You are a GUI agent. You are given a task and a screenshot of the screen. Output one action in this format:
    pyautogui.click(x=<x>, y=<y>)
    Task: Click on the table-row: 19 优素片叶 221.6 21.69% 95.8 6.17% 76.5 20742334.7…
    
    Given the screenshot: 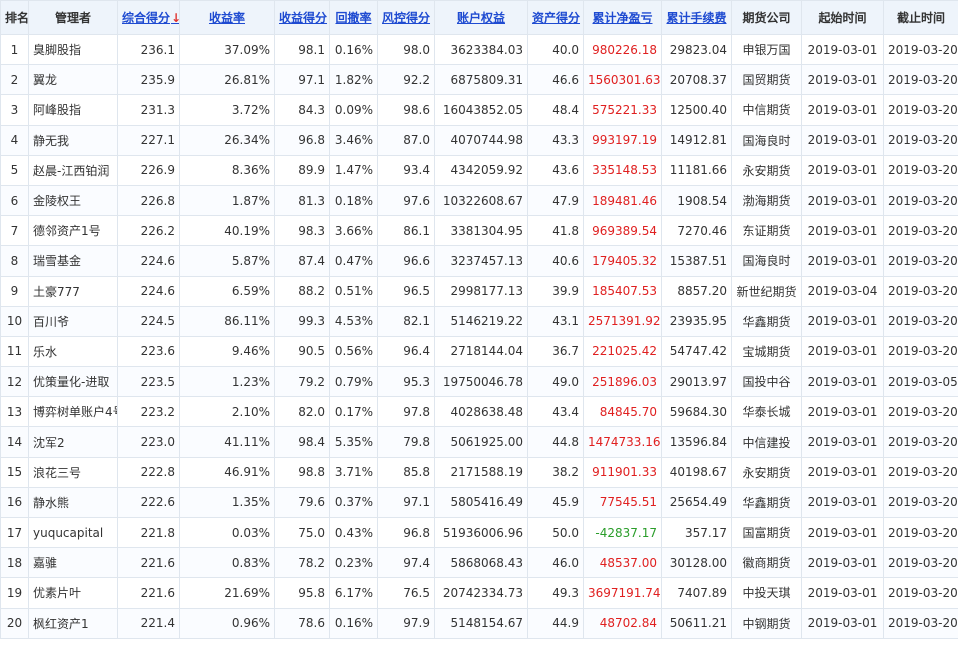 What is the action you would take?
    pyautogui.click(x=479, y=593)
    